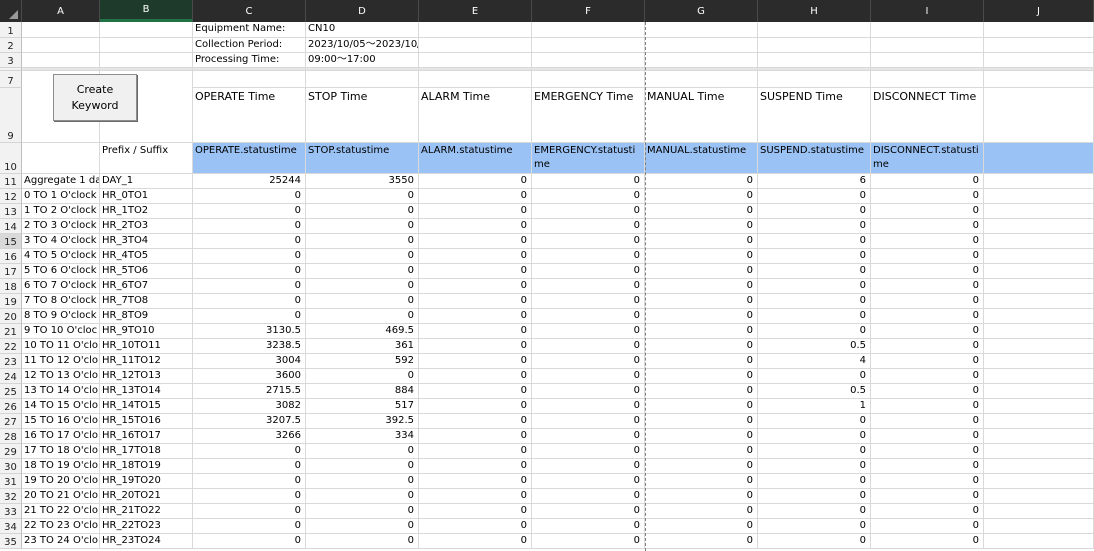  I want to click on value-cell-c: 3238.5, so click(249, 346).